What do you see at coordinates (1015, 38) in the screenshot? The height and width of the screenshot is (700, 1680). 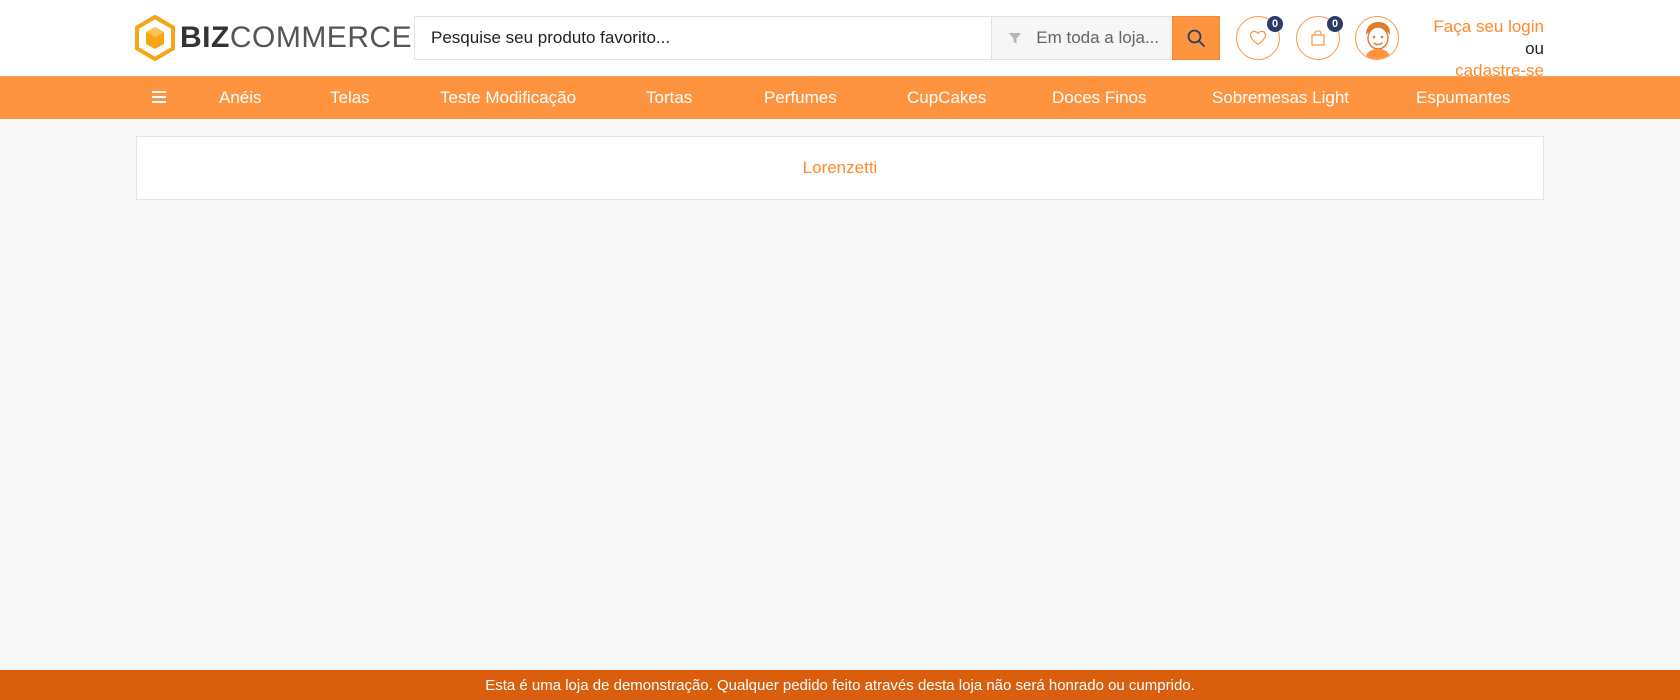 I see `filter-icon` at bounding box center [1015, 38].